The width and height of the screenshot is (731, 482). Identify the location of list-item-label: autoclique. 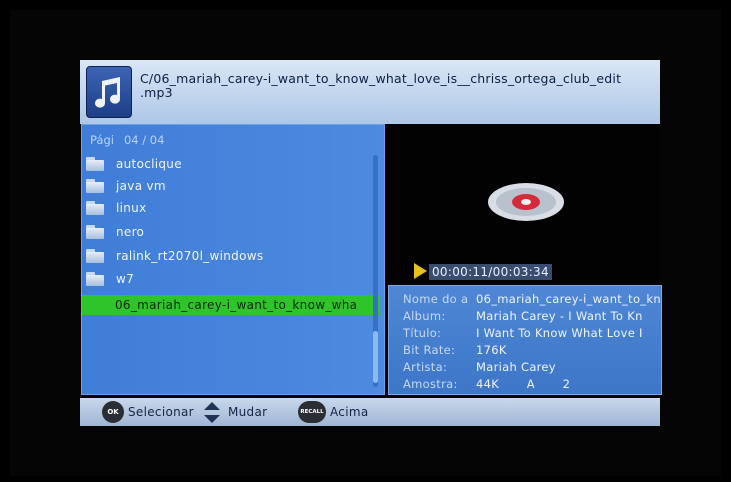
(149, 164).